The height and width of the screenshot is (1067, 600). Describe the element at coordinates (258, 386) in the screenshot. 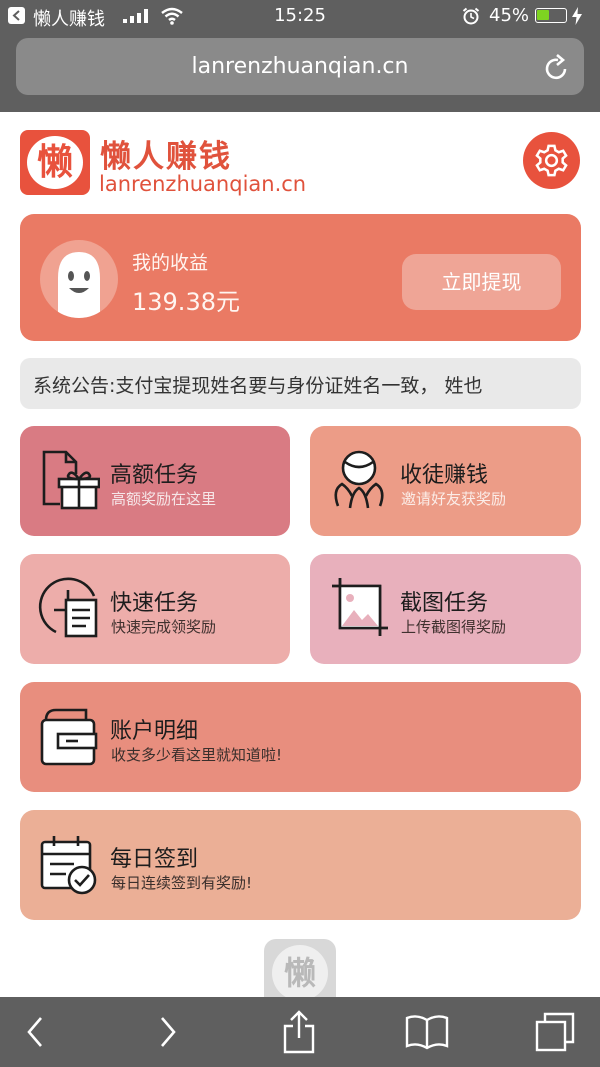

I see `announcement-text: 系统公告:支付宝提现姓名要与身份证姓名一致， 姓也` at that location.